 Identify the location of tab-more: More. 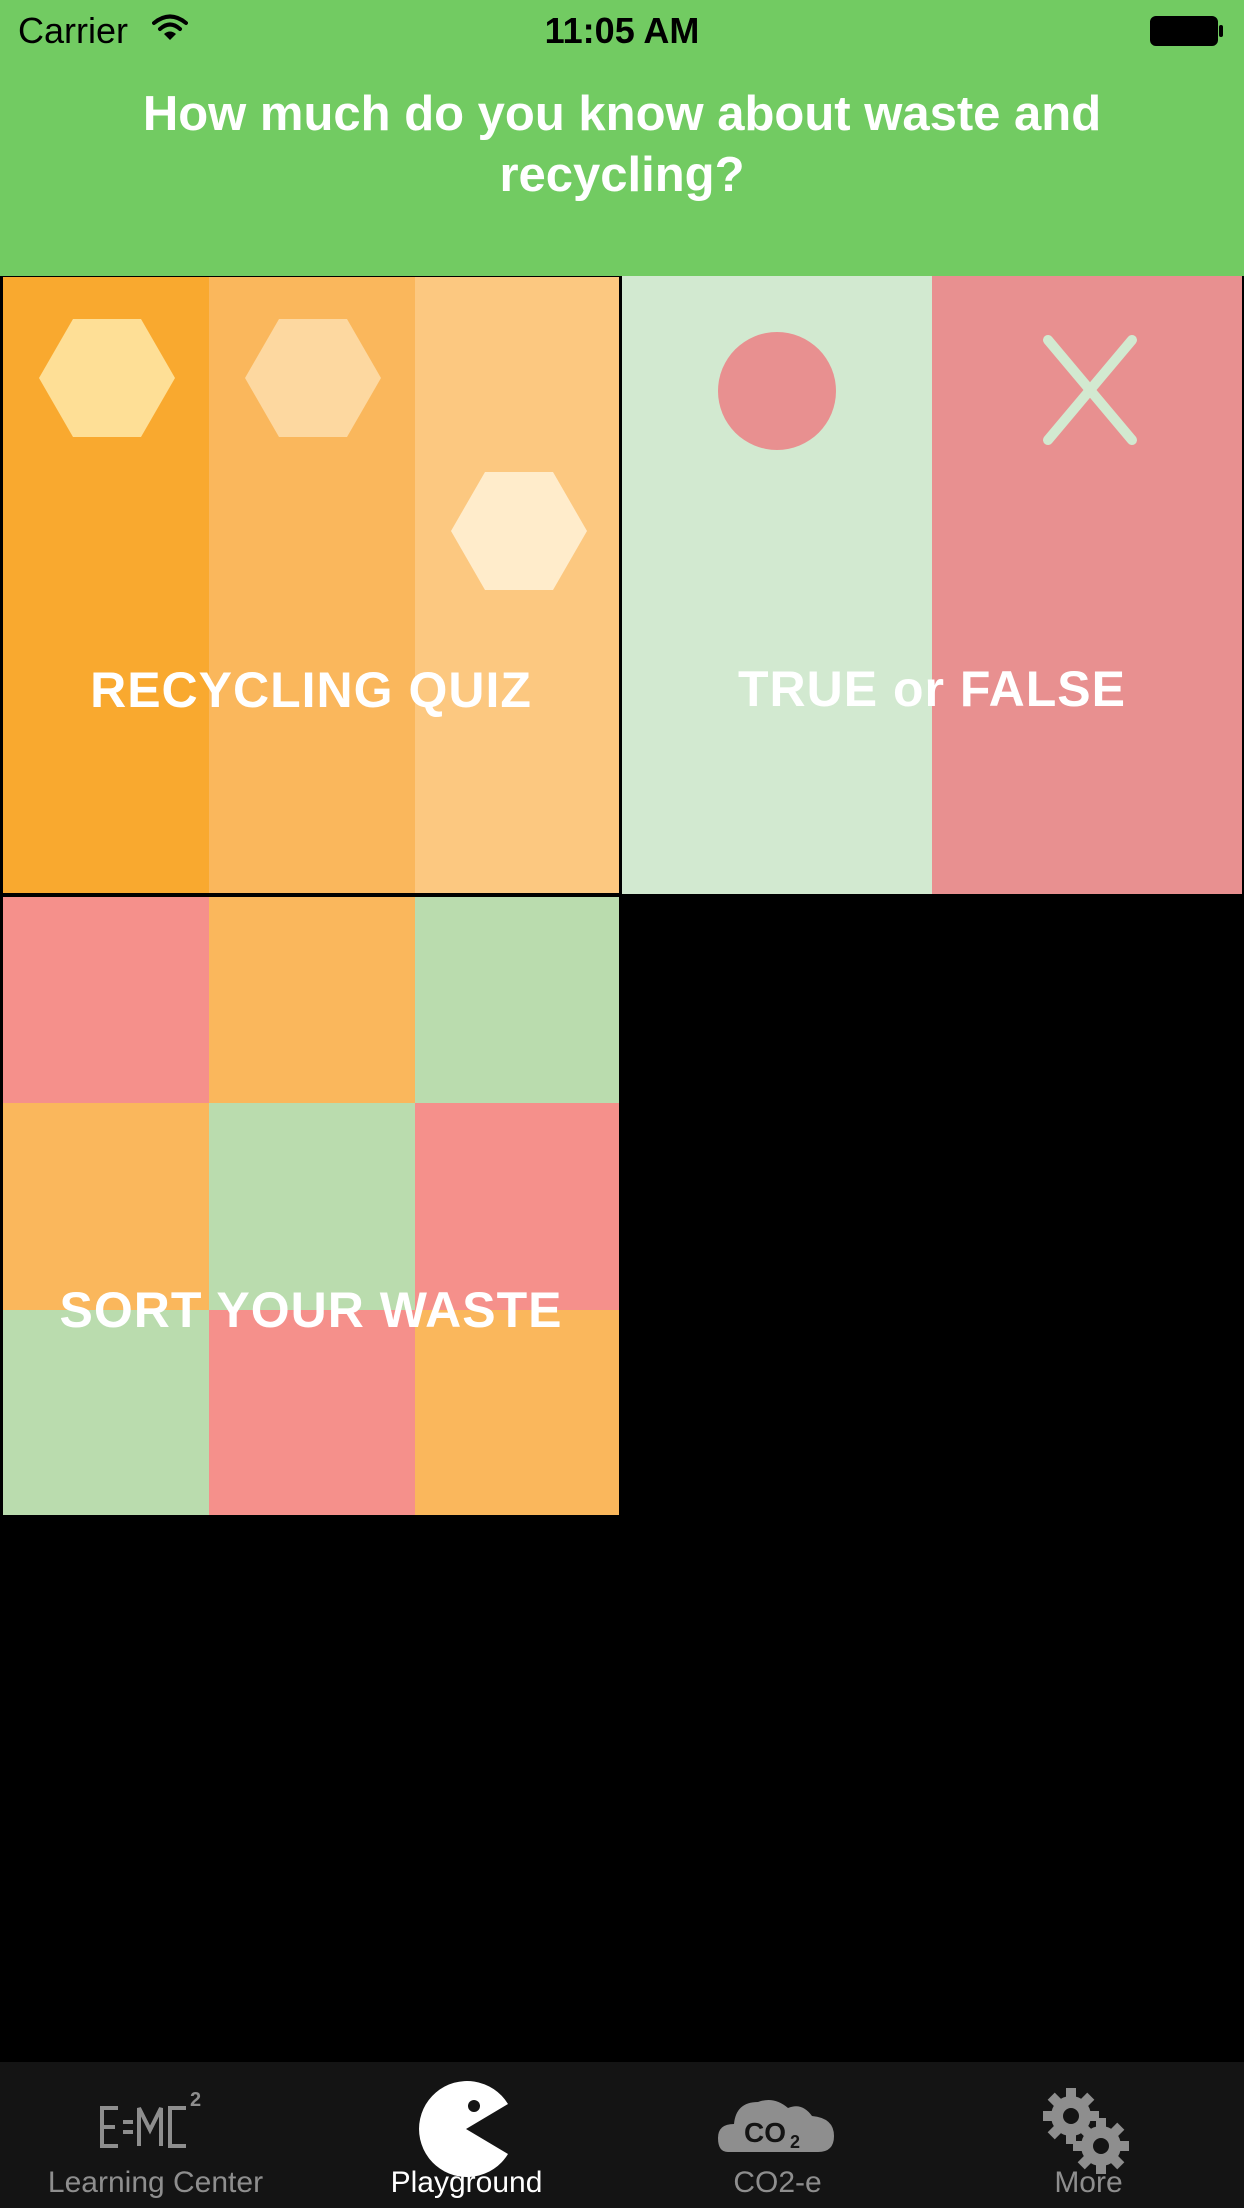
(1088, 2135).